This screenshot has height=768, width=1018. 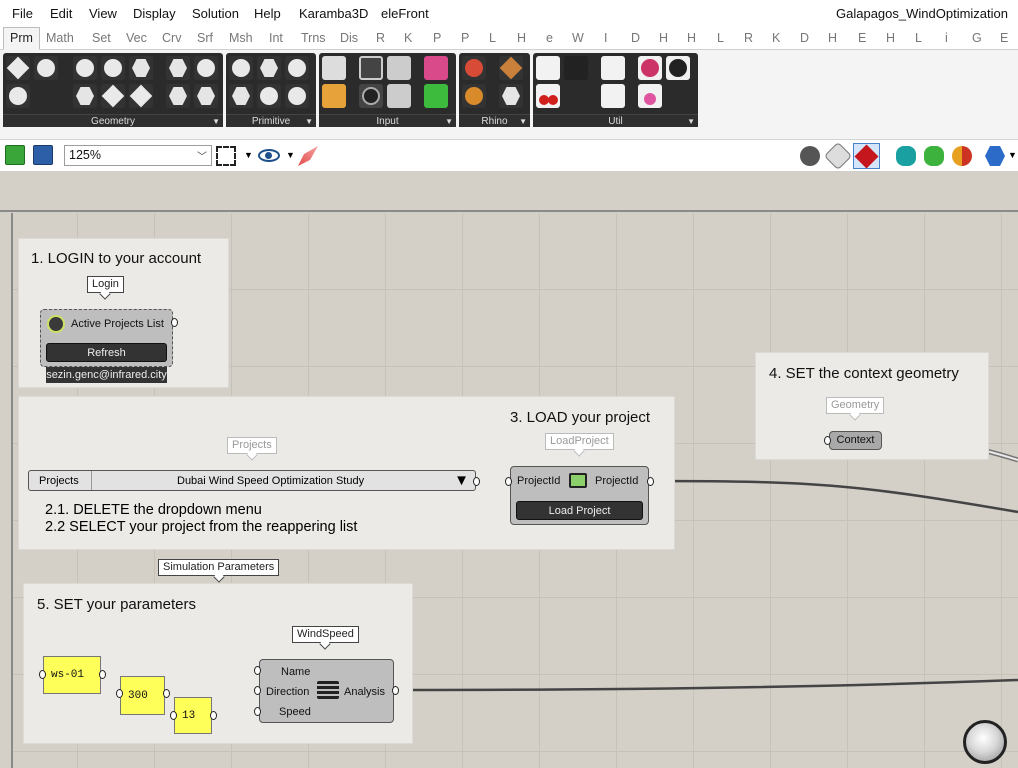 I want to click on wire-projectid-out, so click(x=834, y=496).